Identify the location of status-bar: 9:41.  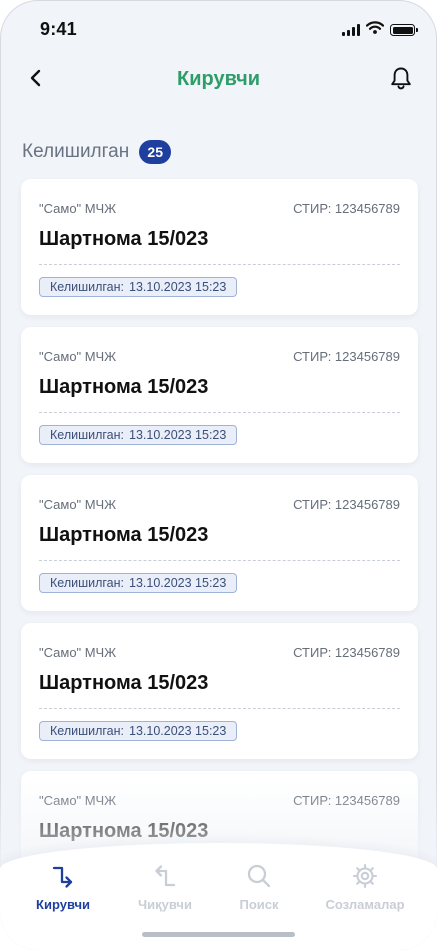
(218, 29).